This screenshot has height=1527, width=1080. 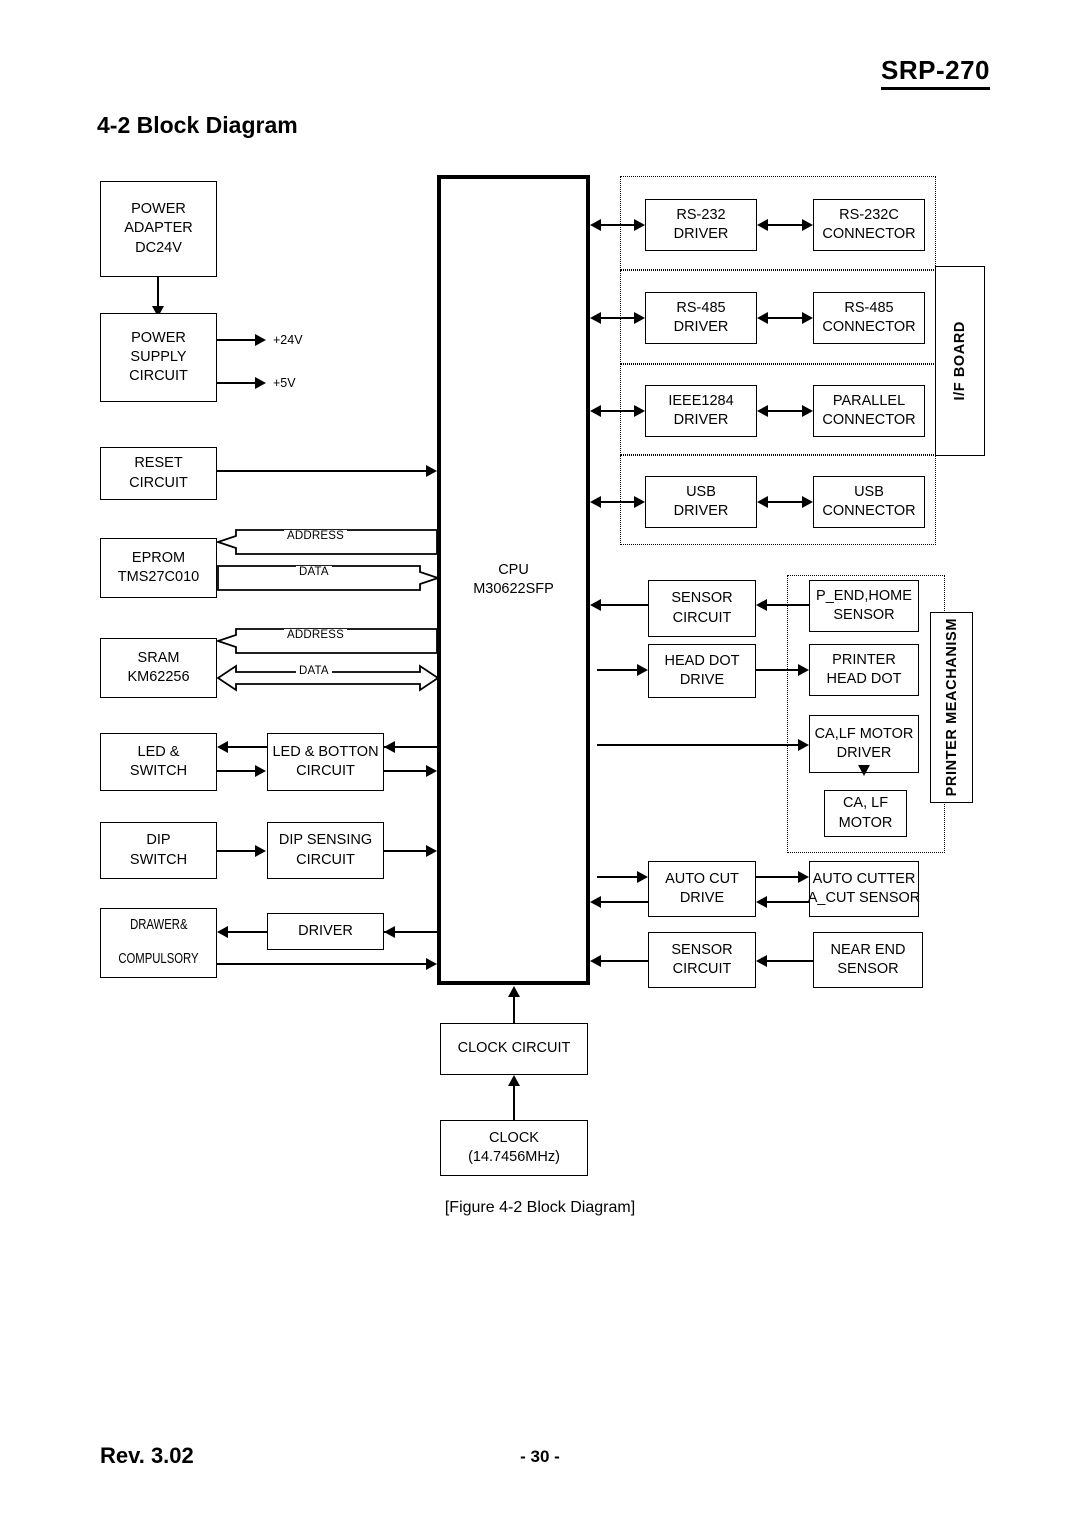 What do you see at coordinates (158, 762) in the screenshot?
I see `block-led-switch: LED & SWITCH` at bounding box center [158, 762].